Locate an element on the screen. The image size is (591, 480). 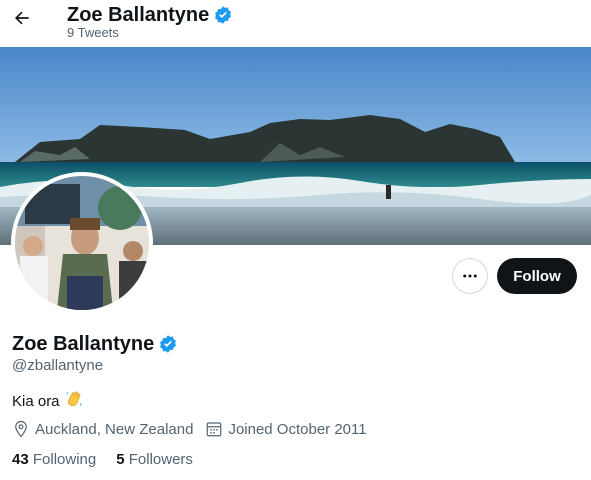
bio-text: Kia ora is located at coordinates (36, 401).